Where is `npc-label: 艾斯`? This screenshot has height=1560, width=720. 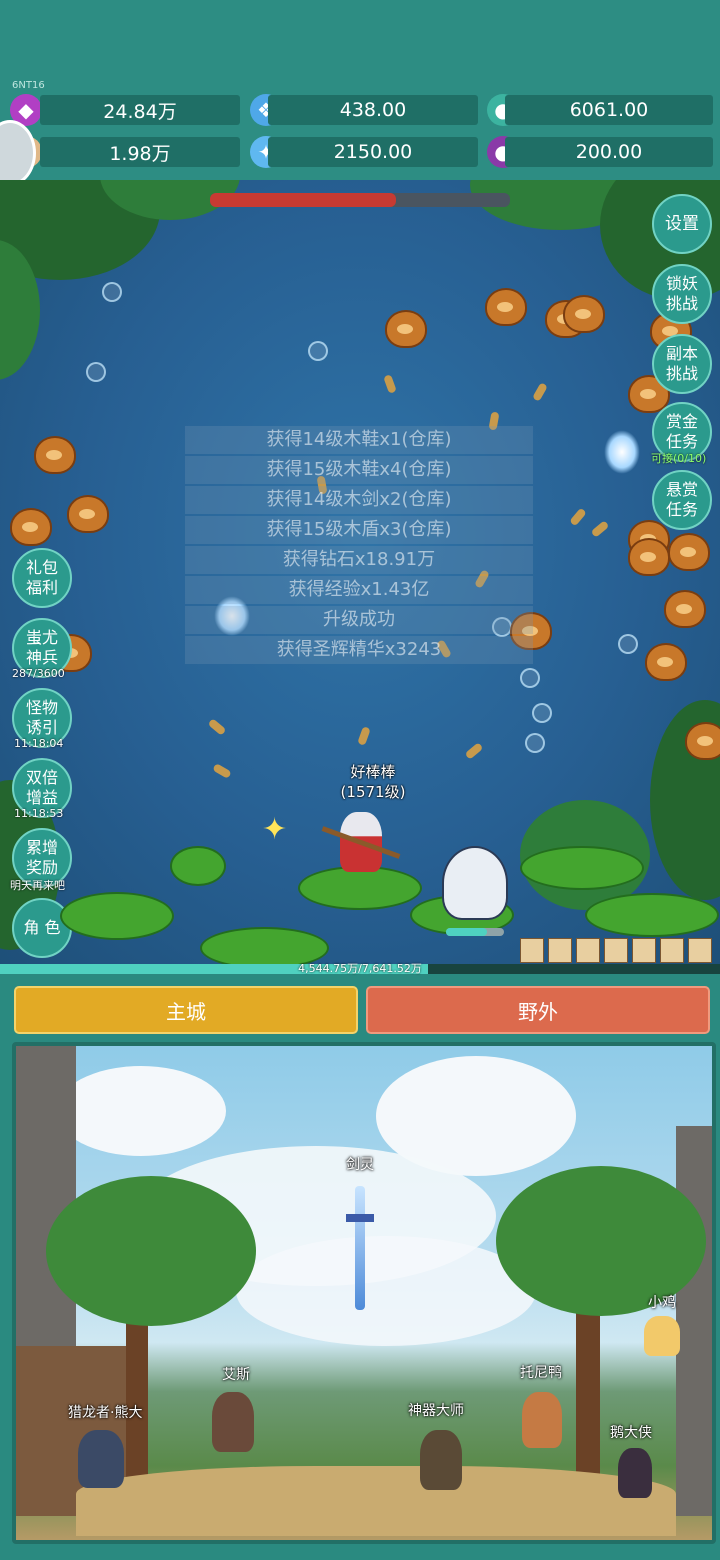
npc-label: 艾斯 is located at coordinates (236, 1375).